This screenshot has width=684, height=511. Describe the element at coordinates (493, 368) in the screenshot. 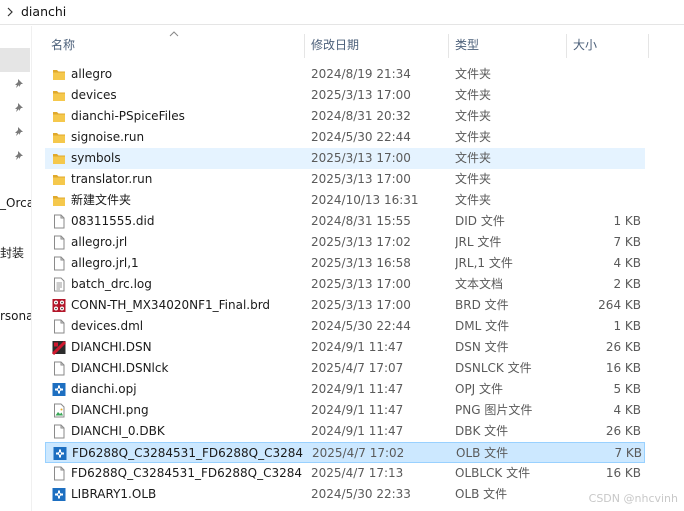

I see `file-type: DSNLCK 文件` at that location.